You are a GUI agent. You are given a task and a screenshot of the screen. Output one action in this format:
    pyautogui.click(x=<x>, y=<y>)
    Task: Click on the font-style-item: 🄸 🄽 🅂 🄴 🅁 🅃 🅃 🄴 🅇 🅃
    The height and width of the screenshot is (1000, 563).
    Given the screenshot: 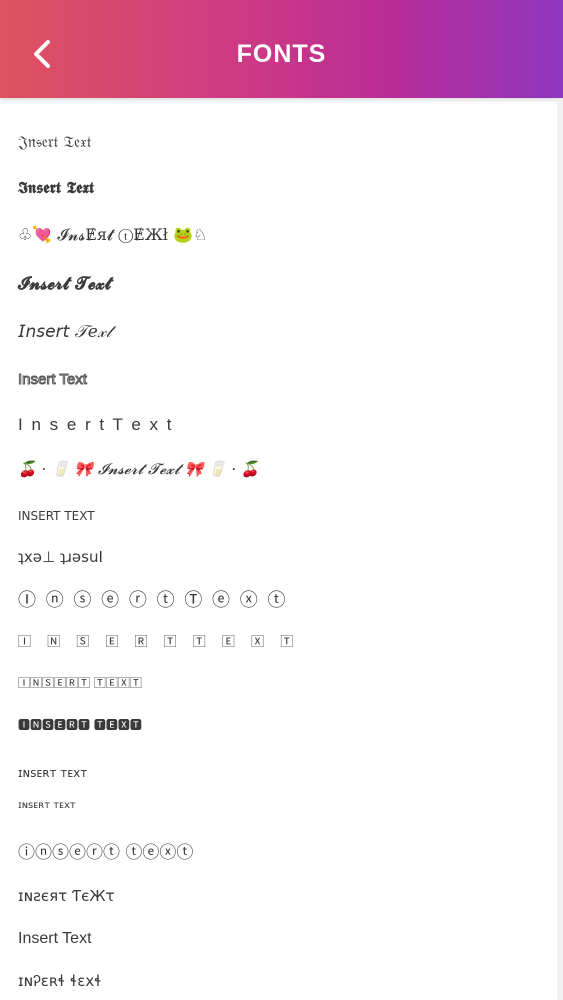 What is the action you would take?
    pyautogui.click(x=158, y=643)
    